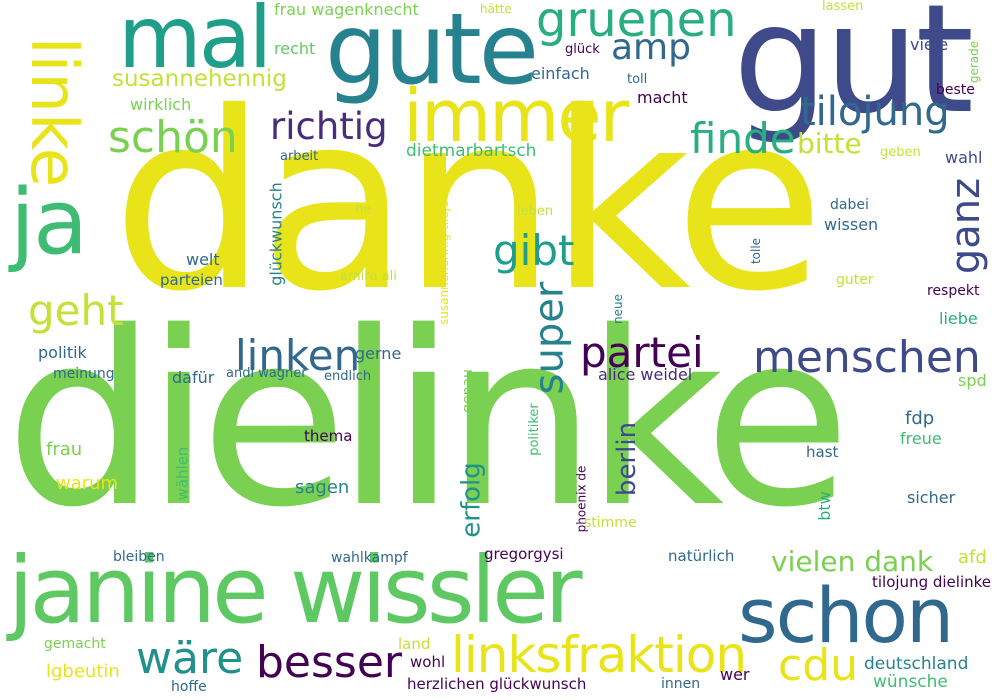  Describe the element at coordinates (582, 49) in the screenshot. I see `word-glueck: glück` at that location.